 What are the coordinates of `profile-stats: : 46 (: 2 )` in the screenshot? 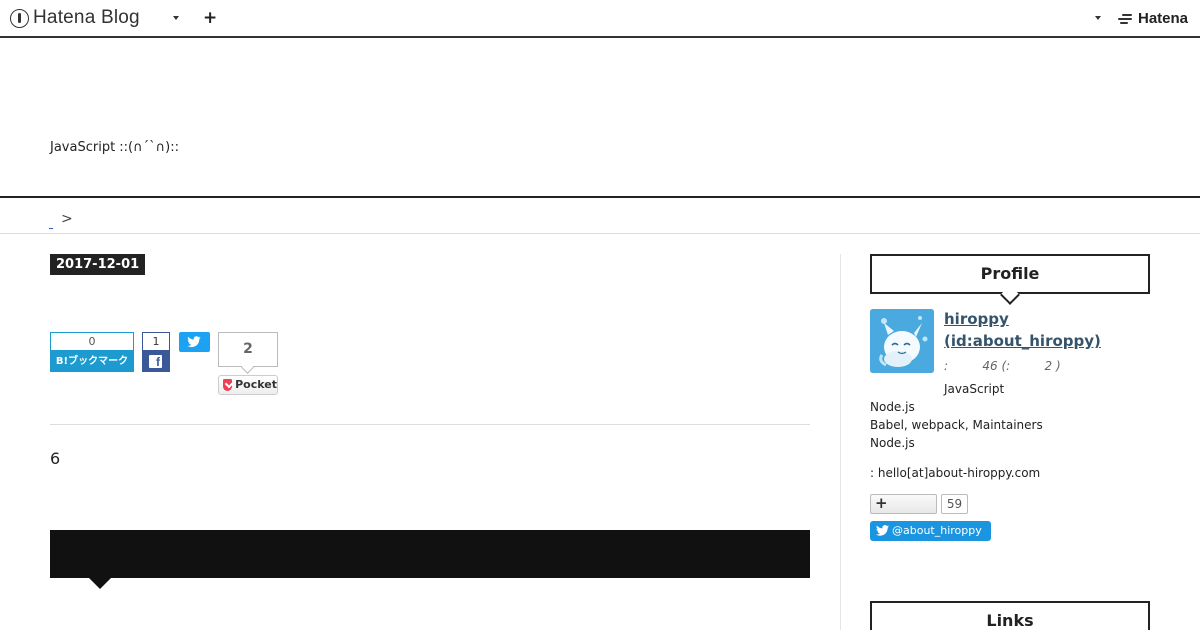 It's located at (1002, 366).